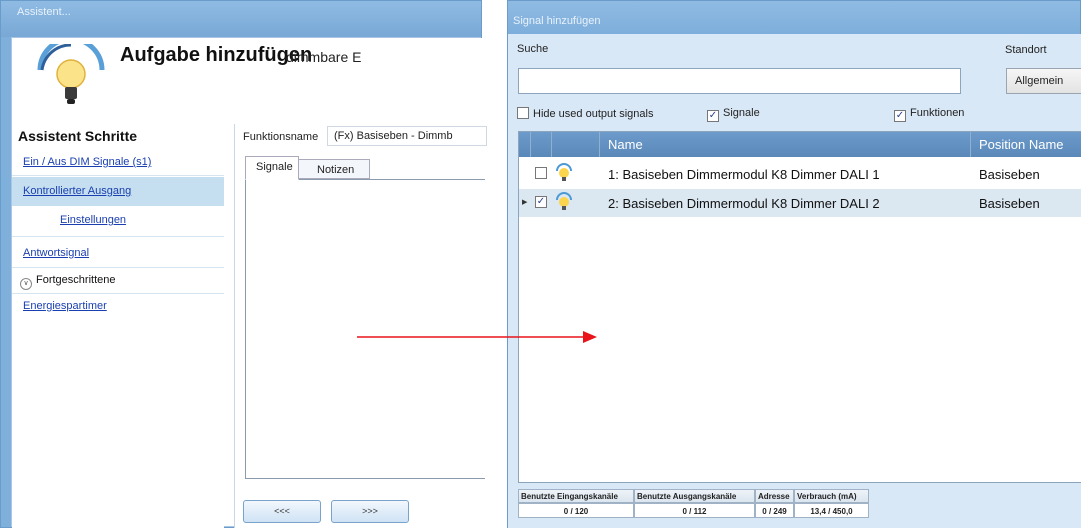 This screenshot has height=528, width=1081. Describe the element at coordinates (831, 496) in the screenshot. I see `stat-consumption-label: Verbrauch (mA)` at that location.